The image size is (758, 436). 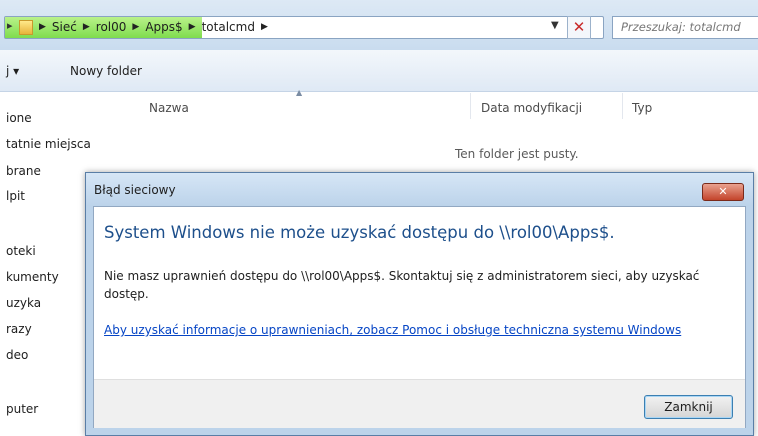 What do you see at coordinates (163, 27) in the screenshot?
I see `breadcrumb-item-apps: Apps$` at bounding box center [163, 27].